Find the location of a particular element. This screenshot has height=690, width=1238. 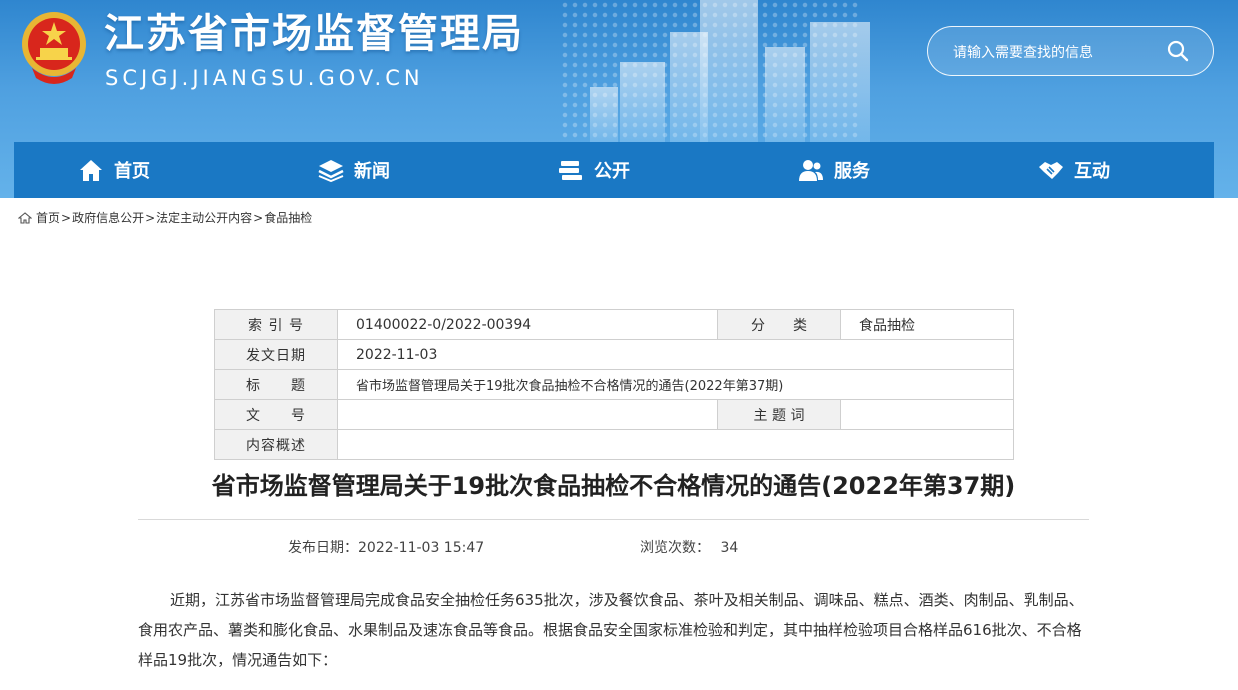

breadcrumb-item: 首页 is located at coordinates (48, 217).